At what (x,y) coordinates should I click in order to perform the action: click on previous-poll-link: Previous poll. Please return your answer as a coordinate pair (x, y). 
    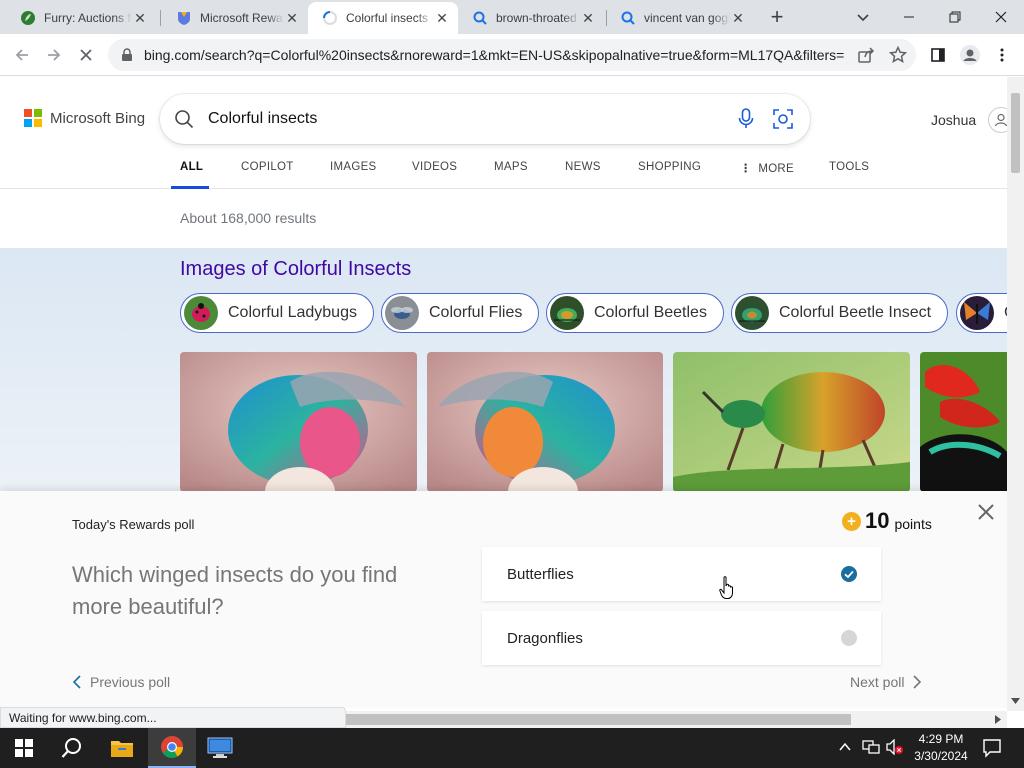
    Looking at the image, I should click on (121, 682).